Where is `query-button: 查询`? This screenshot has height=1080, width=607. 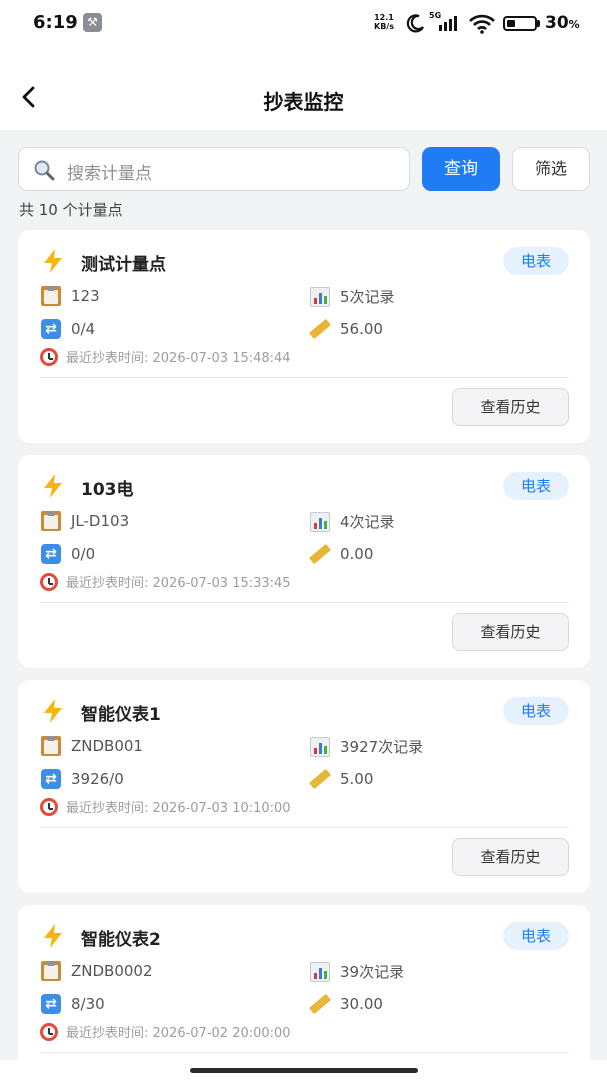
query-button: 查询 is located at coordinates (461, 169).